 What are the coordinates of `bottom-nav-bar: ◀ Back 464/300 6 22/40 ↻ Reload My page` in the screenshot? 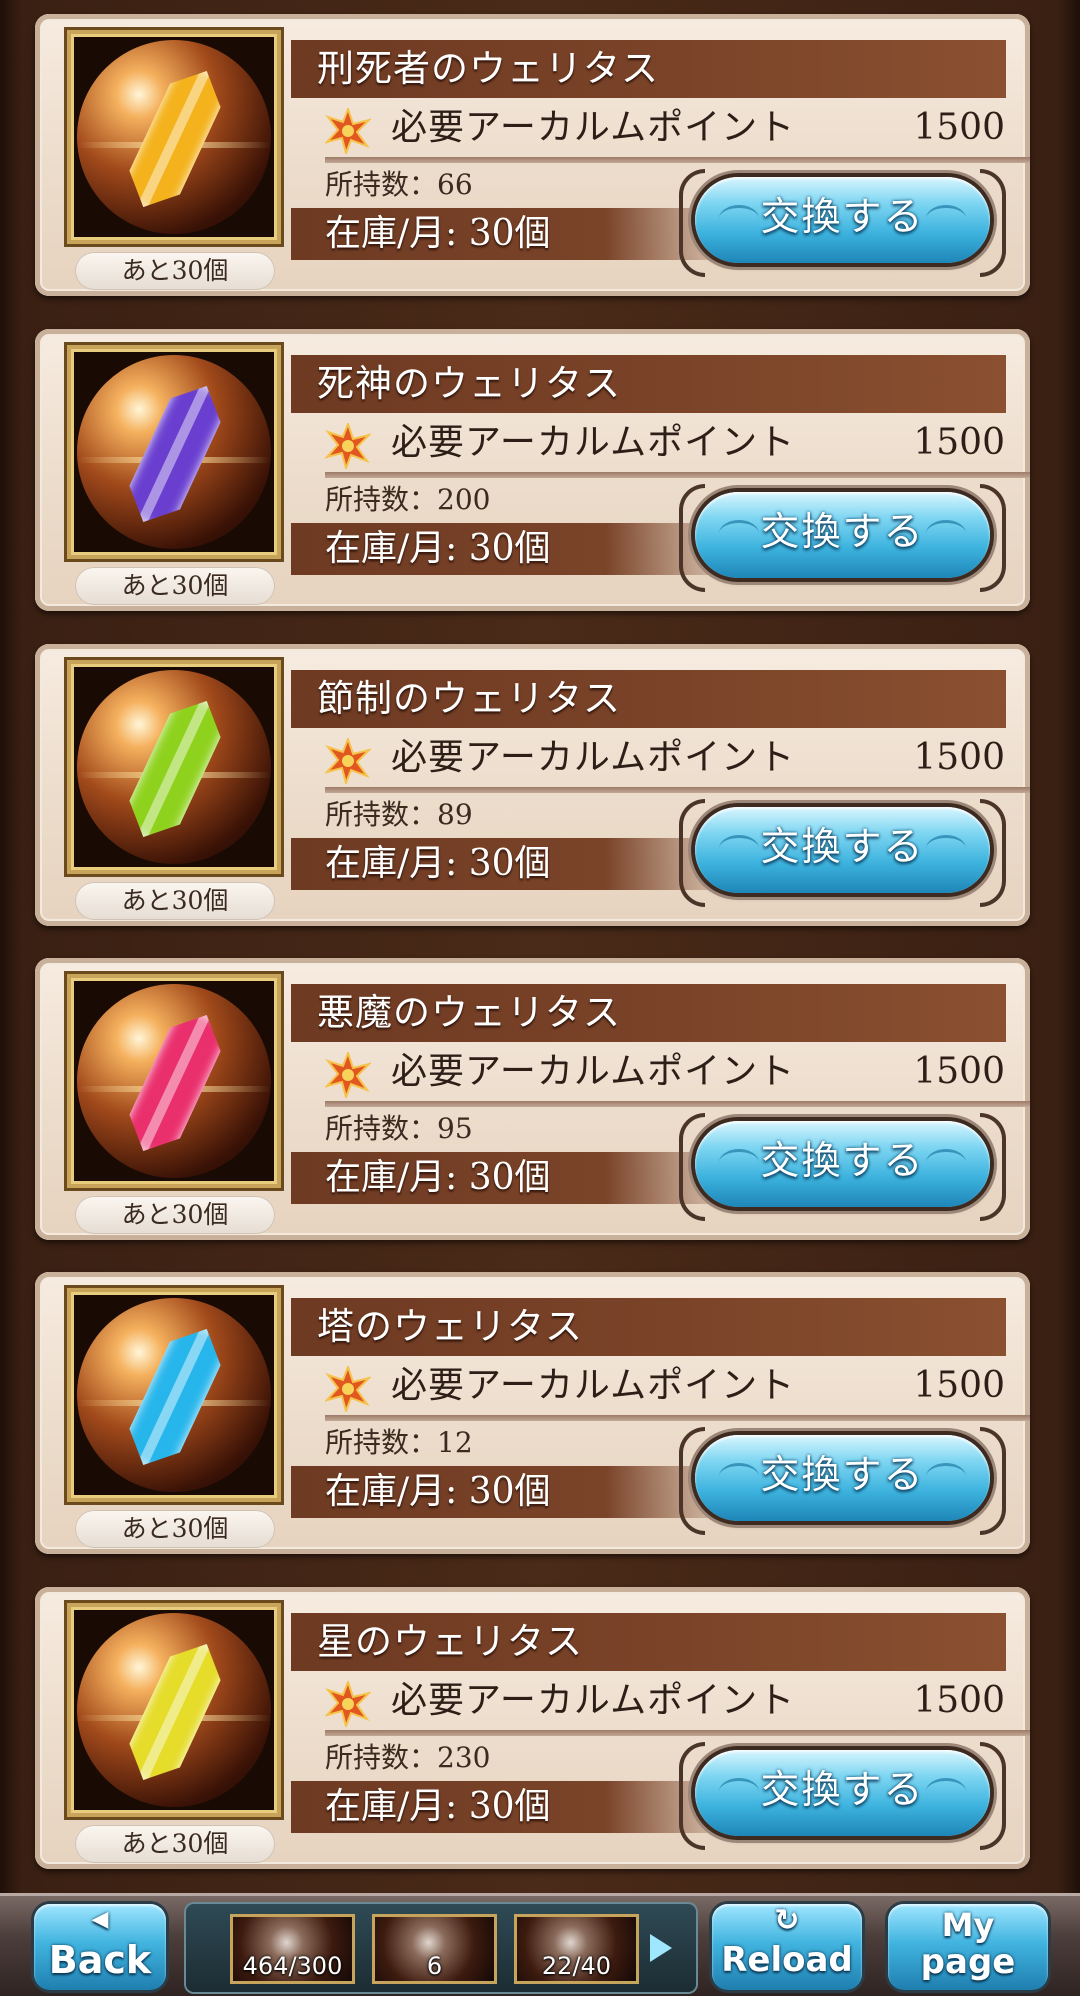 It's located at (540, 1944).